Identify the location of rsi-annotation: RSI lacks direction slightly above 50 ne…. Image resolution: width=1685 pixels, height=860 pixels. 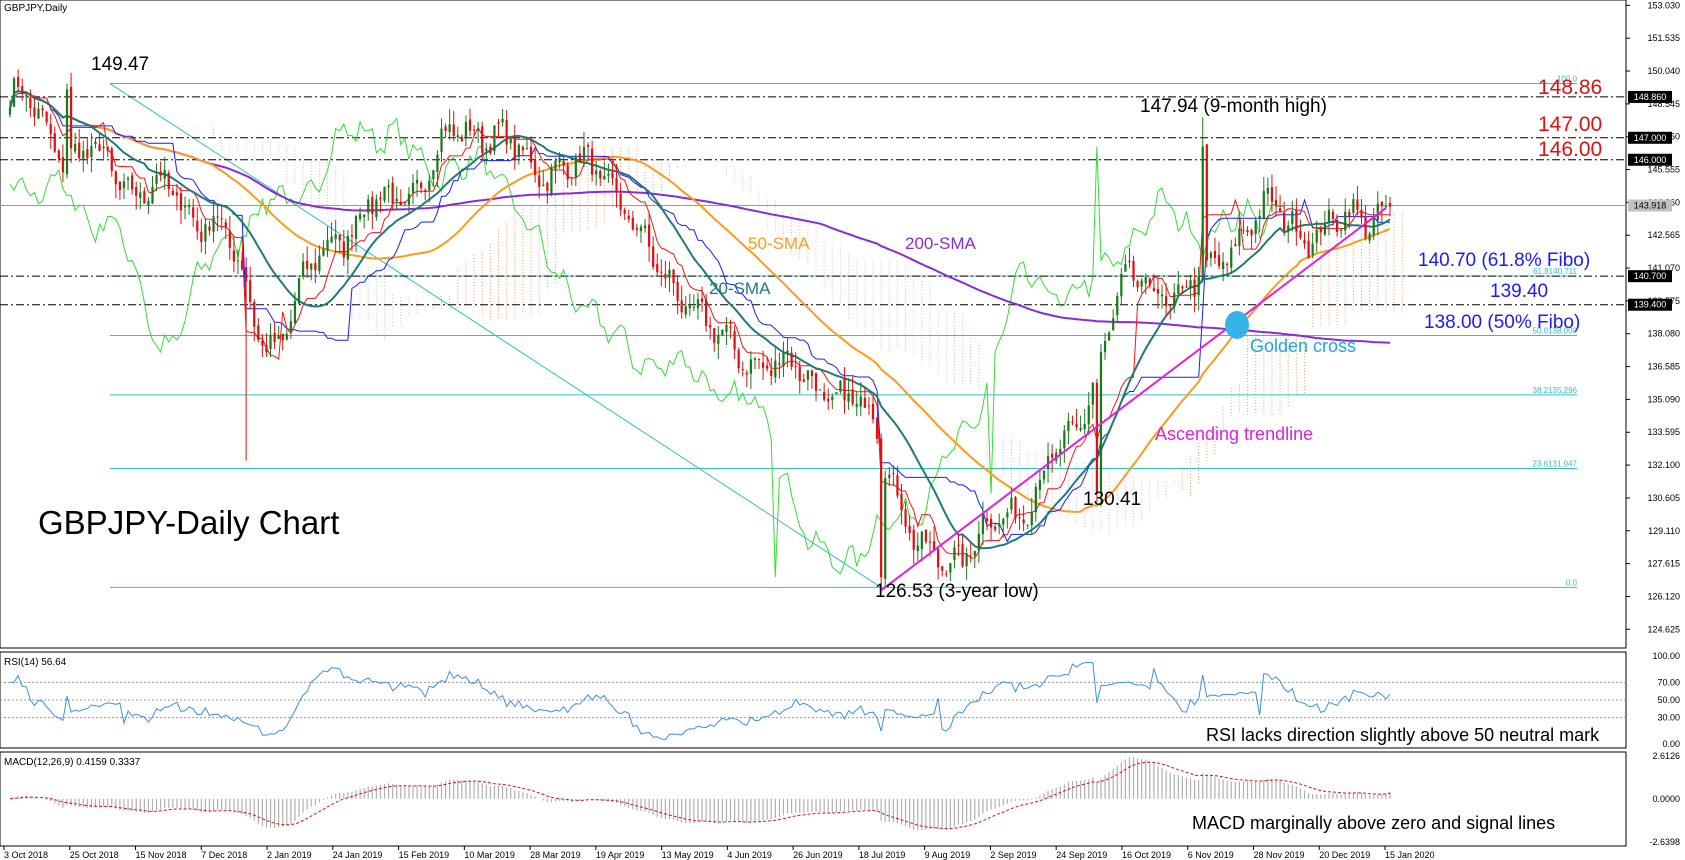
(1403, 735).